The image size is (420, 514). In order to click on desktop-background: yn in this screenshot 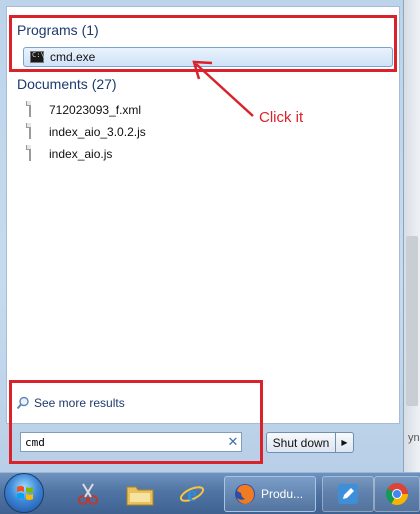, I will do `click(412, 236)`.